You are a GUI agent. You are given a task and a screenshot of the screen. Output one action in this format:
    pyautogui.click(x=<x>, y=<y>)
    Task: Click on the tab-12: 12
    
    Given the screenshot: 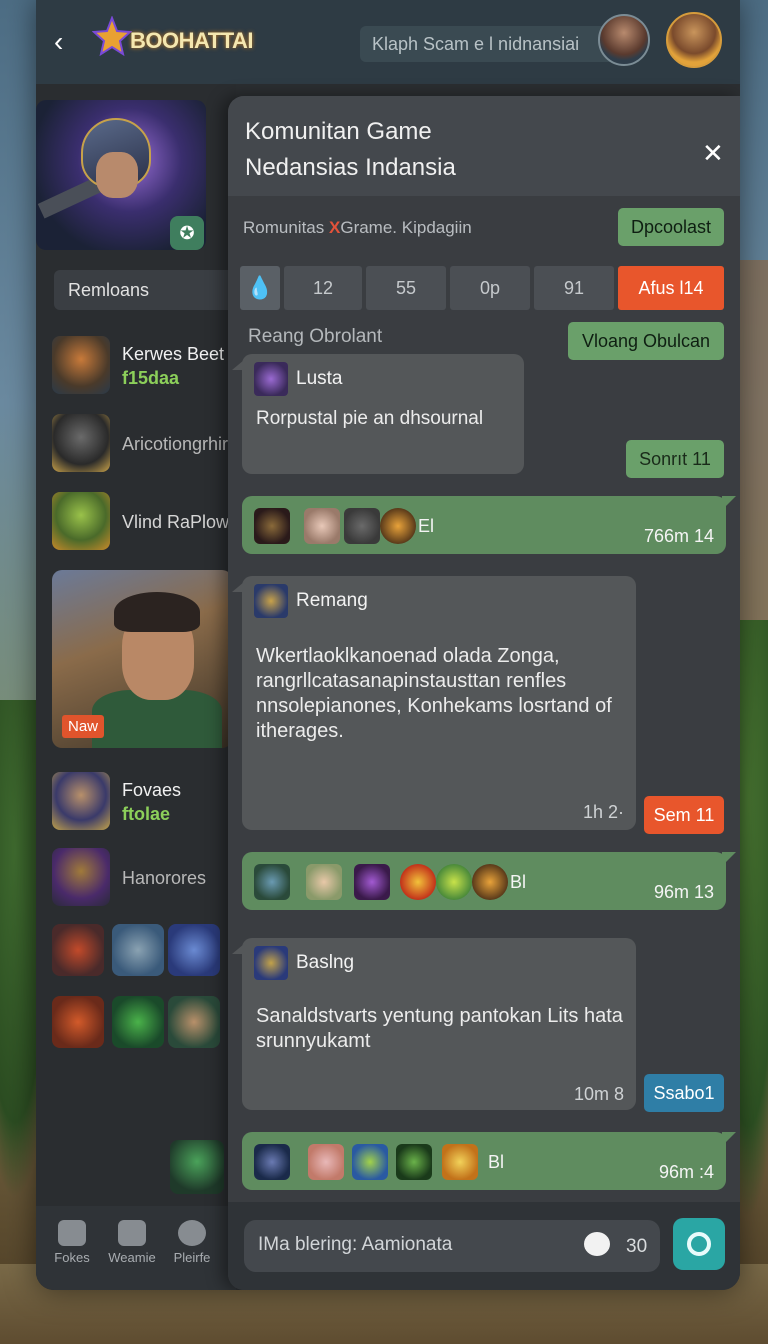 What is the action you would take?
    pyautogui.click(x=323, y=288)
    